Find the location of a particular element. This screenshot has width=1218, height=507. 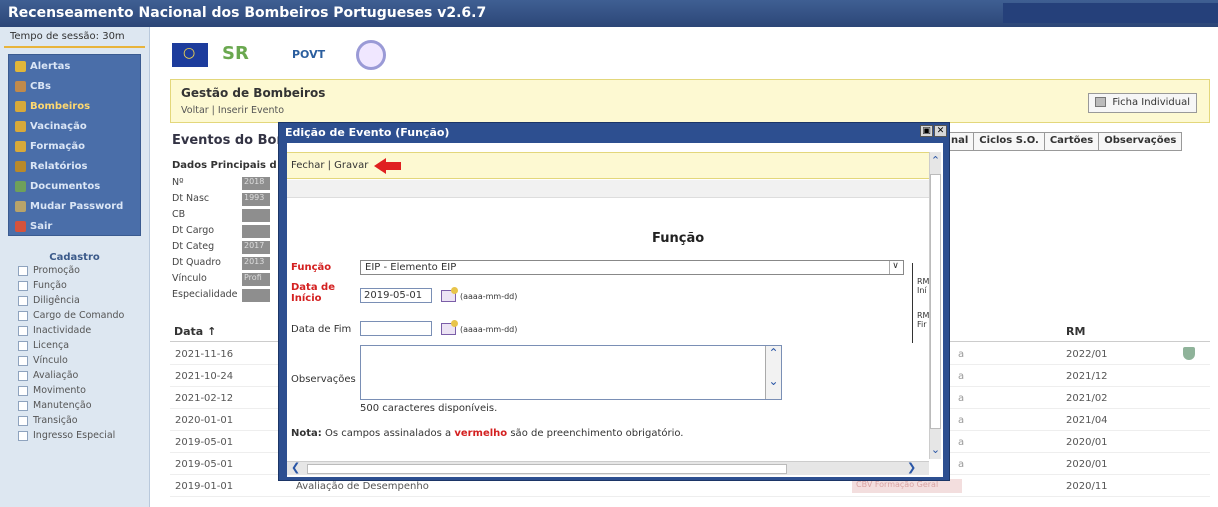

sidebar-item-7: Mudar Password is located at coordinates (74, 205).